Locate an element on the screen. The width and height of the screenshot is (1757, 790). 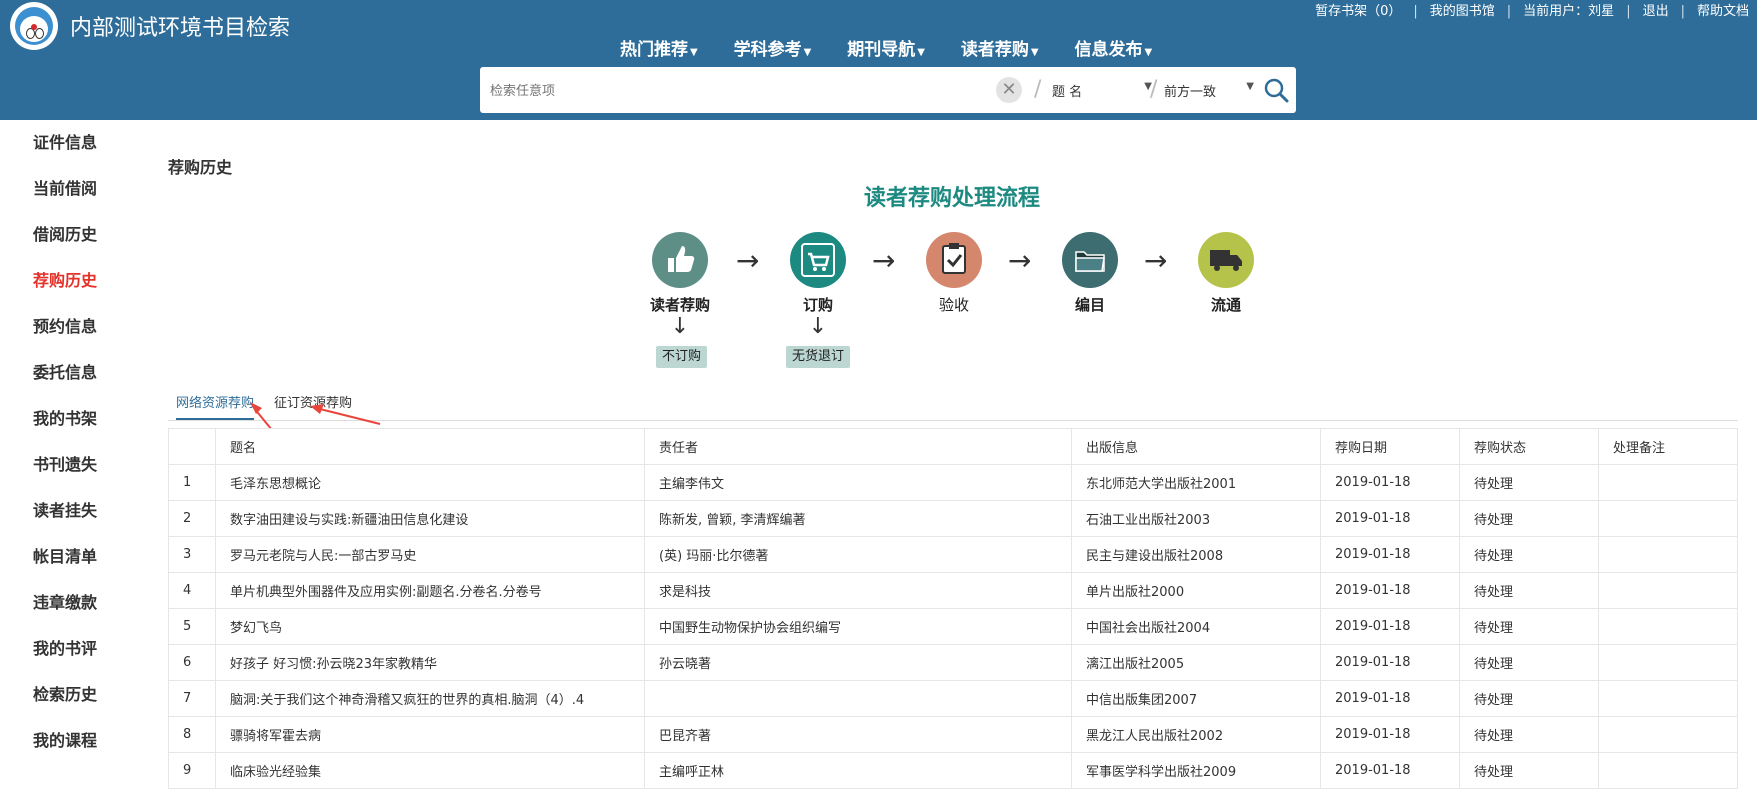
step-label: 编目 is located at coordinates (1089, 305).